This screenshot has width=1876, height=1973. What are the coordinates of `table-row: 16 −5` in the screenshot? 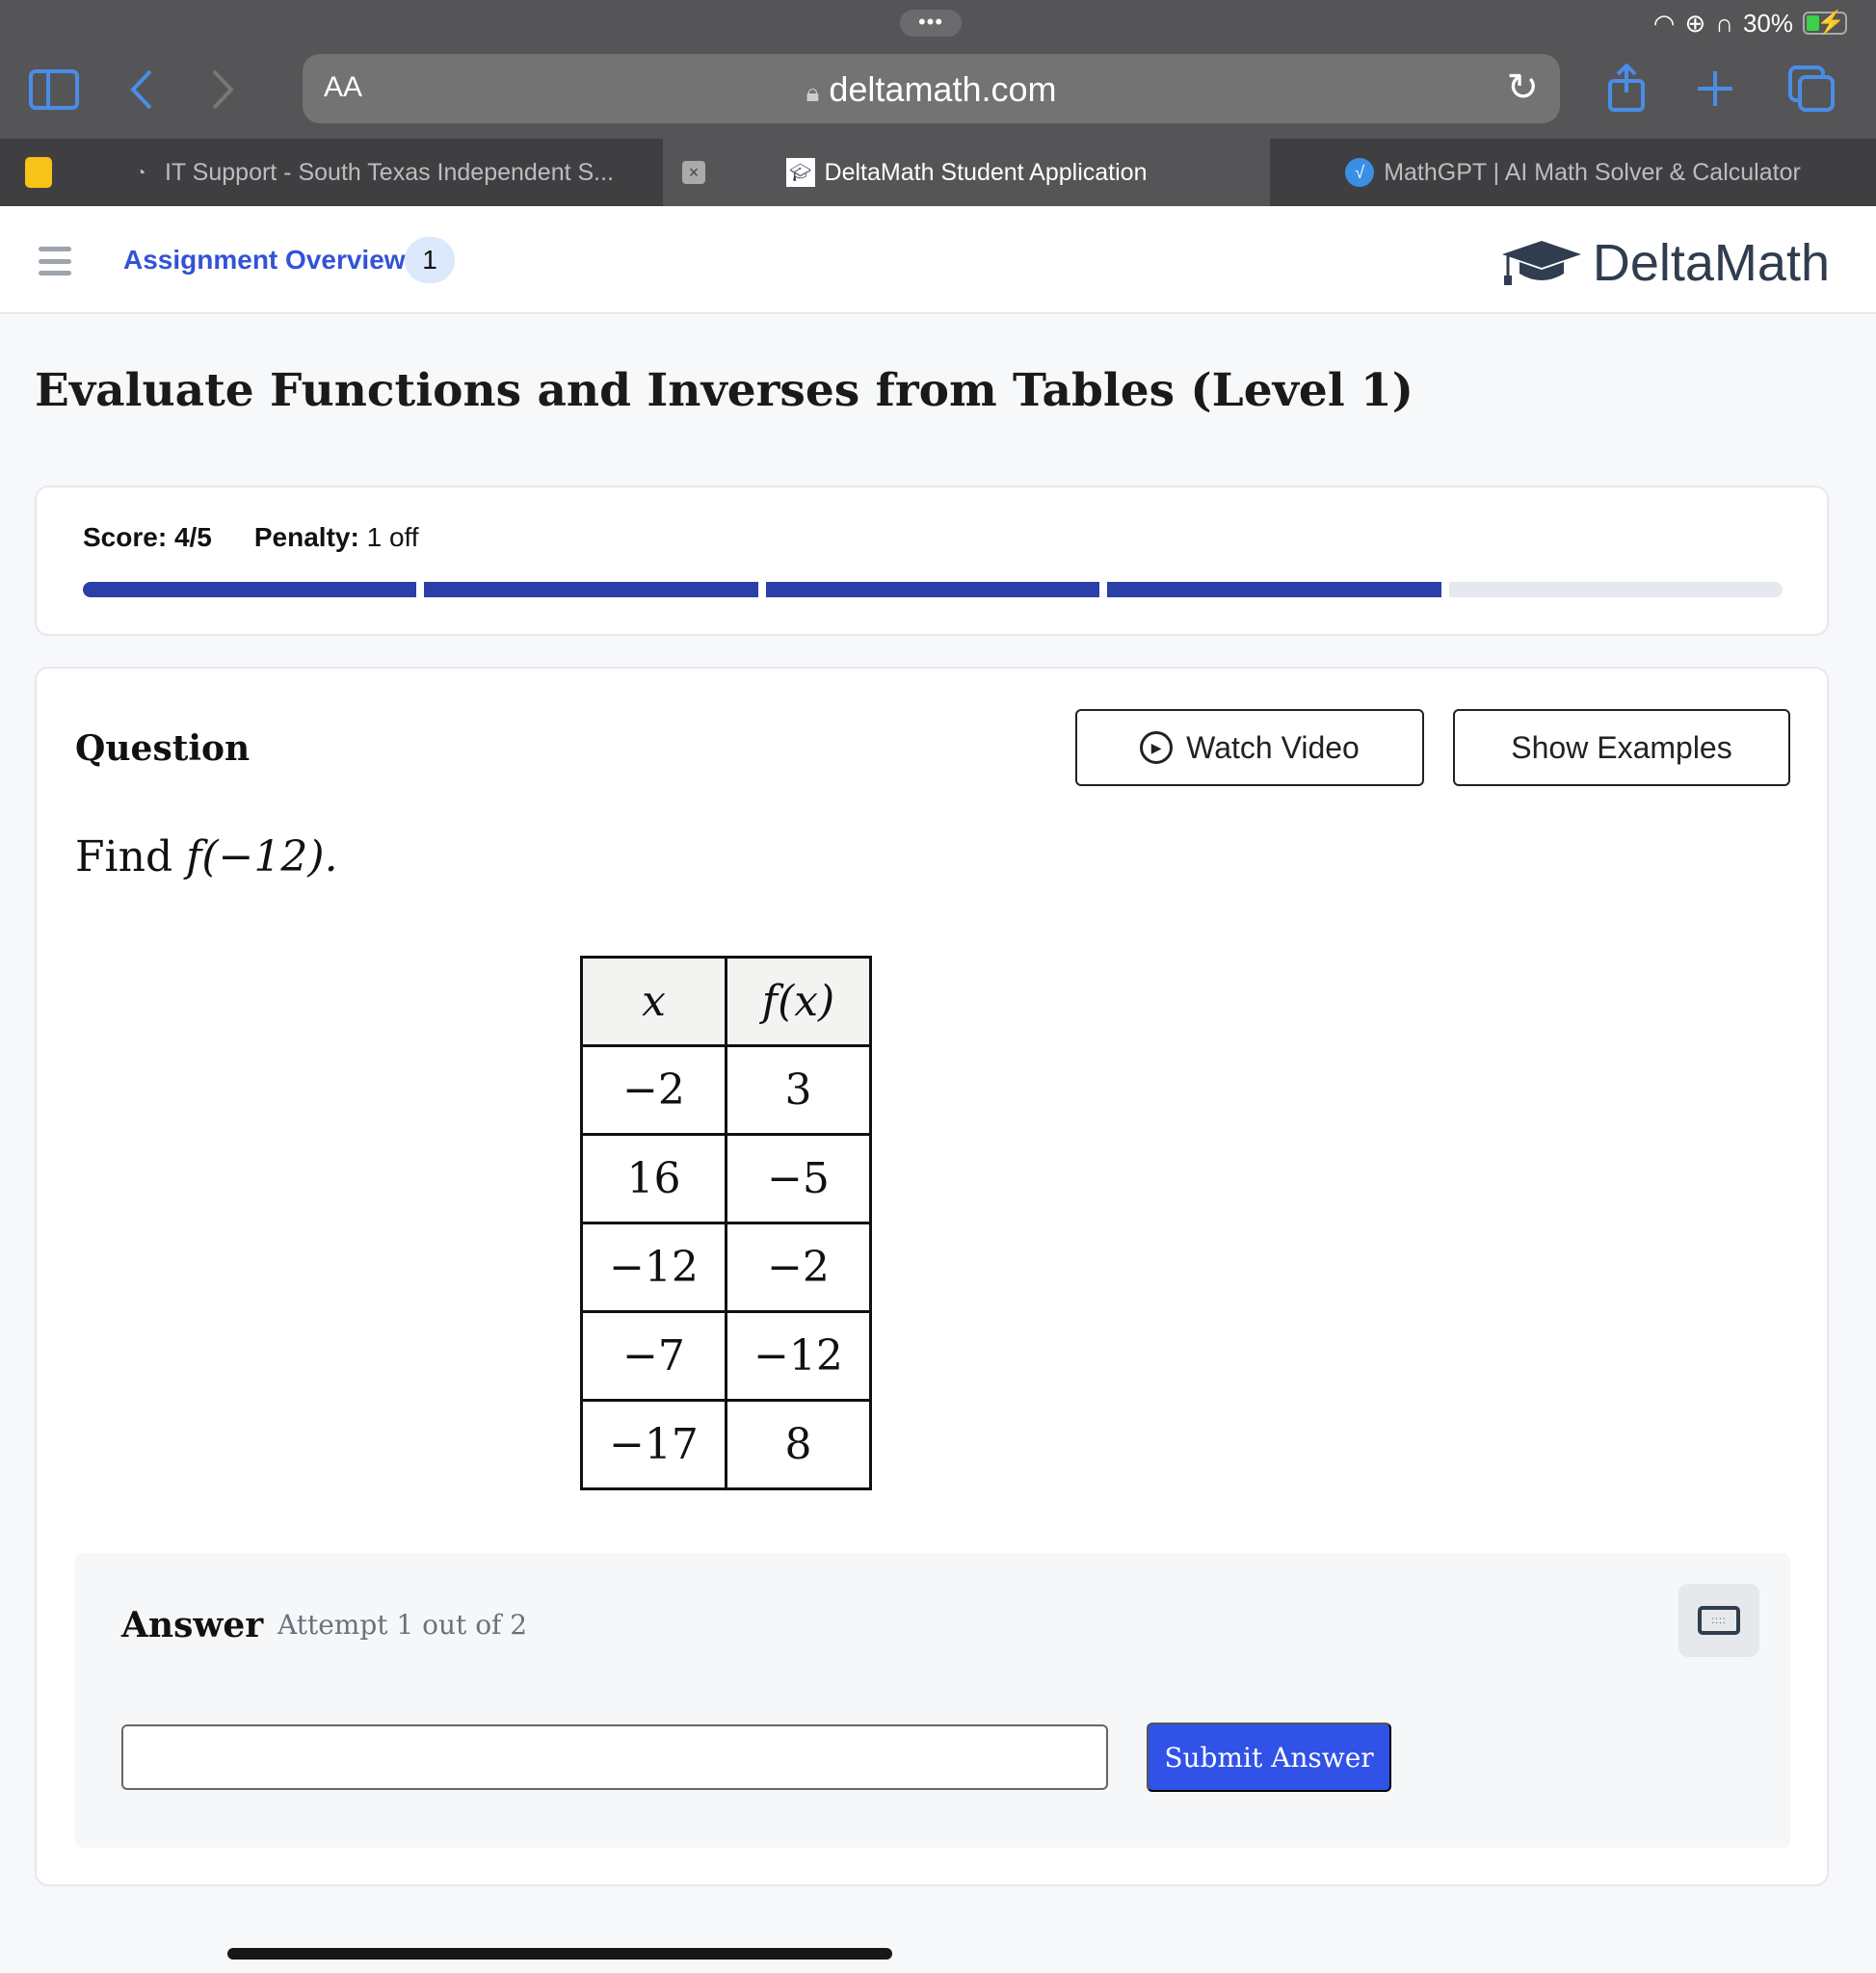 It's located at (726, 1178).